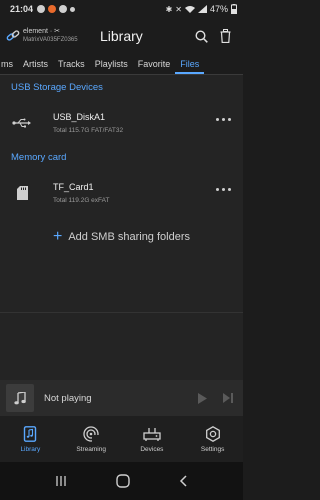 The image size is (320, 500). What do you see at coordinates (79, 117) in the screenshot?
I see `storage-name: USB_DiskA1` at bounding box center [79, 117].